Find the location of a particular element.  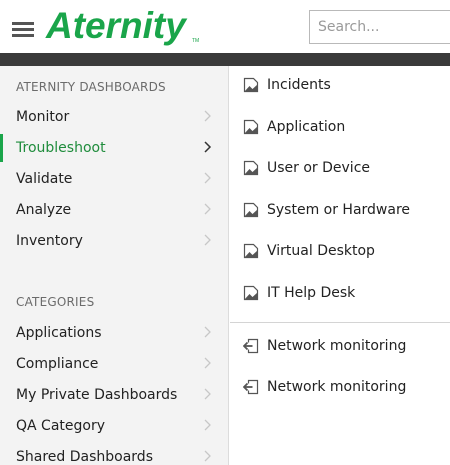

svg-text: TM is located at coordinates (195, 41).